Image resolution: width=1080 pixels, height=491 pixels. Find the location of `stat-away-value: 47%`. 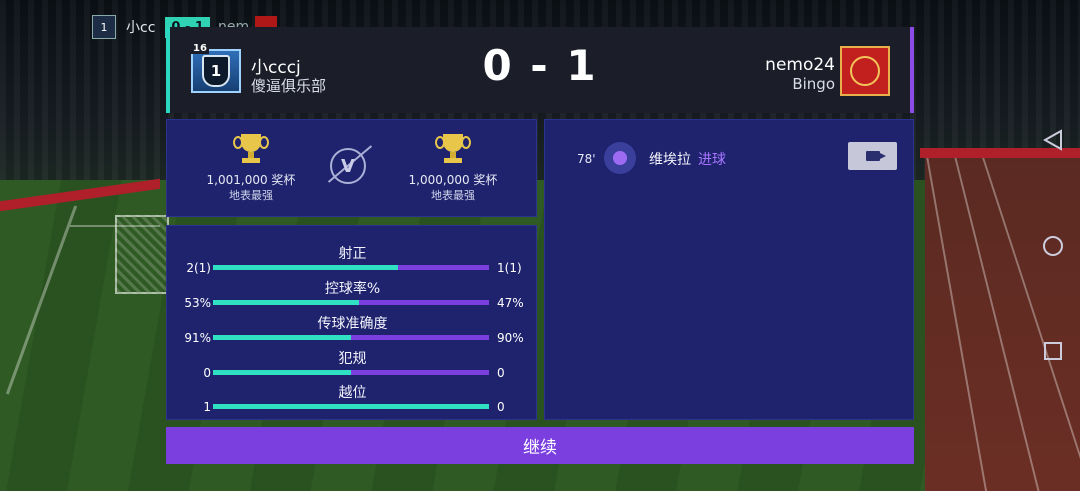

stat-away-value: 47% is located at coordinates (510, 303).